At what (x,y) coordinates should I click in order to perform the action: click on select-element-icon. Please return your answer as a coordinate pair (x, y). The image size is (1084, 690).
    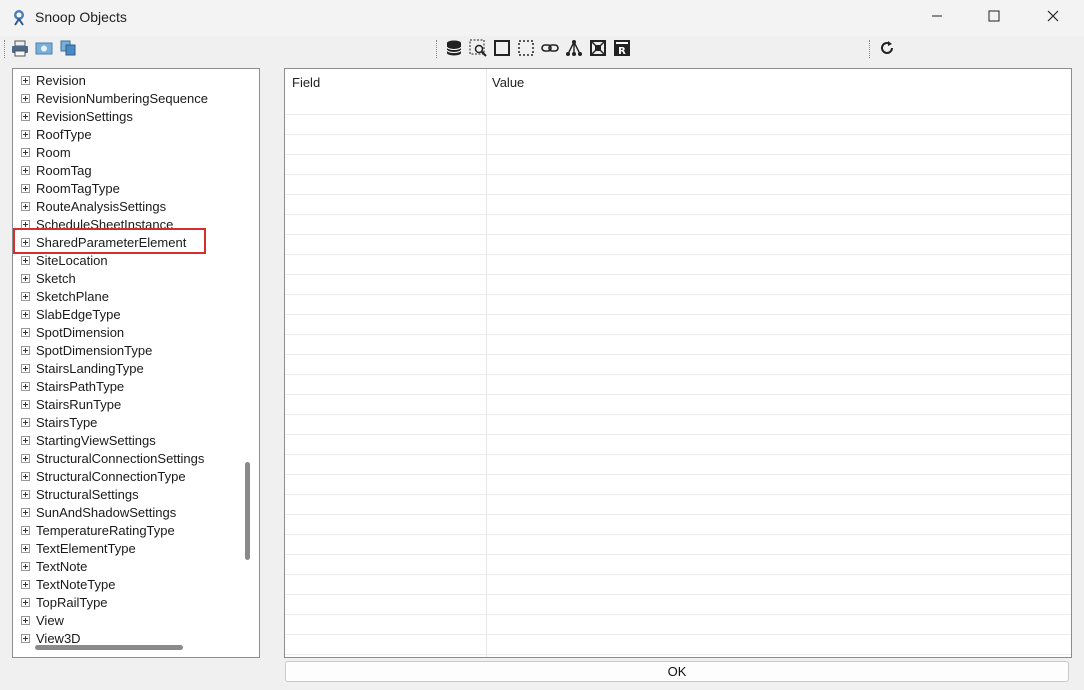
    Looking at the image, I should click on (598, 48).